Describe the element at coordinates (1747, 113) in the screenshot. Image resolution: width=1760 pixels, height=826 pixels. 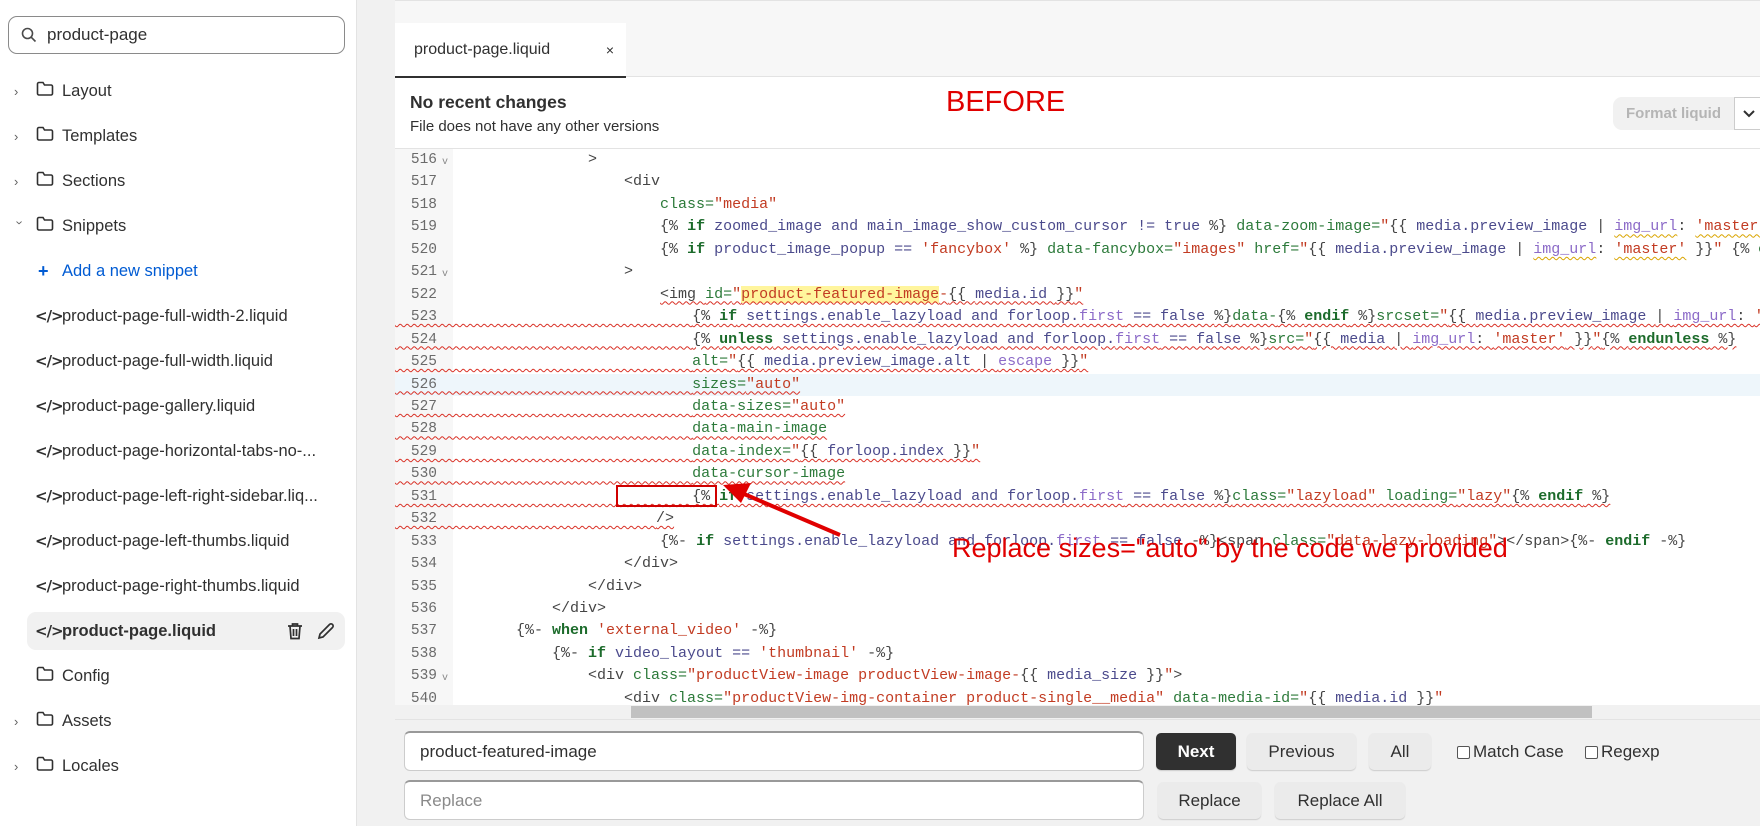
I see `format-options-dropdown` at that location.